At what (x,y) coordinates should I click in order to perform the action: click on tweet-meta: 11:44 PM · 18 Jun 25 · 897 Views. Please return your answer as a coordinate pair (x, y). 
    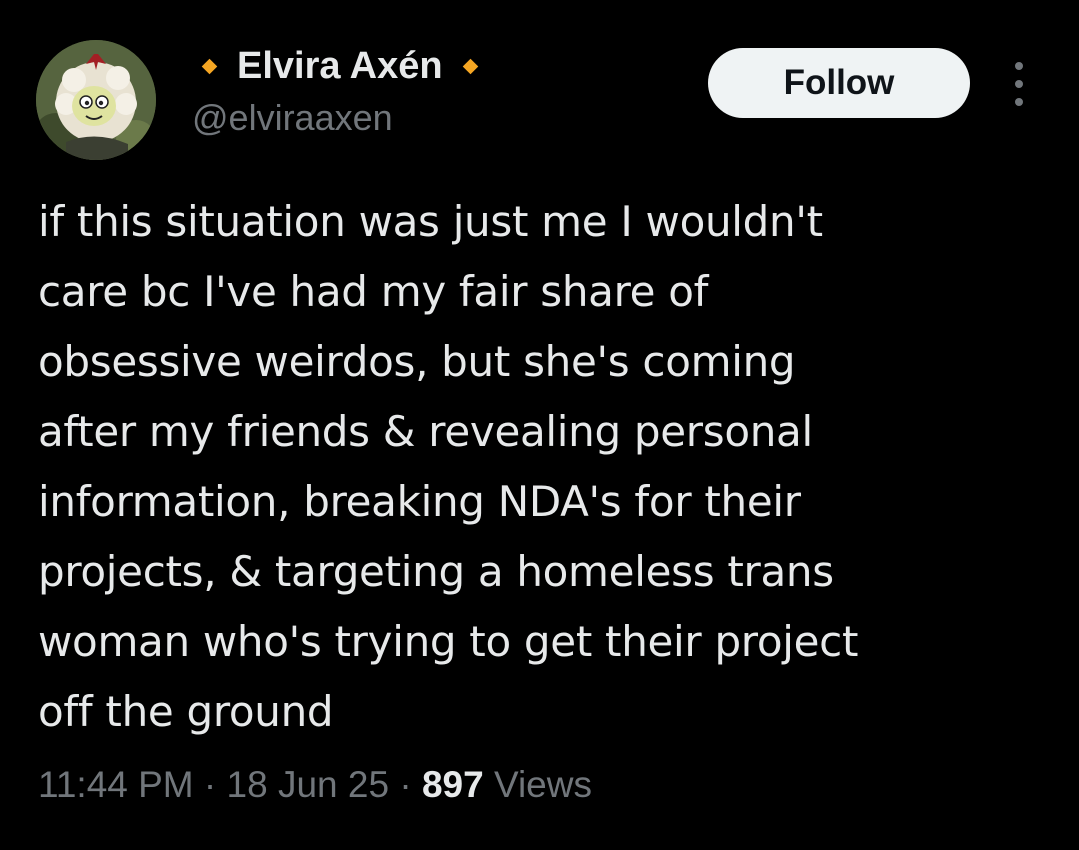
    Looking at the image, I should click on (315, 785).